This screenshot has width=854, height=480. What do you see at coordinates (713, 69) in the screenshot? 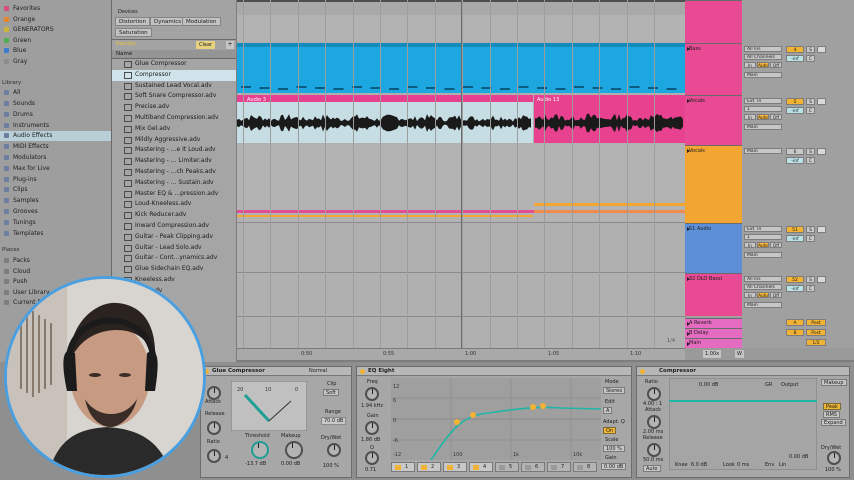
I see `track-header-1: Bass` at bounding box center [713, 69].